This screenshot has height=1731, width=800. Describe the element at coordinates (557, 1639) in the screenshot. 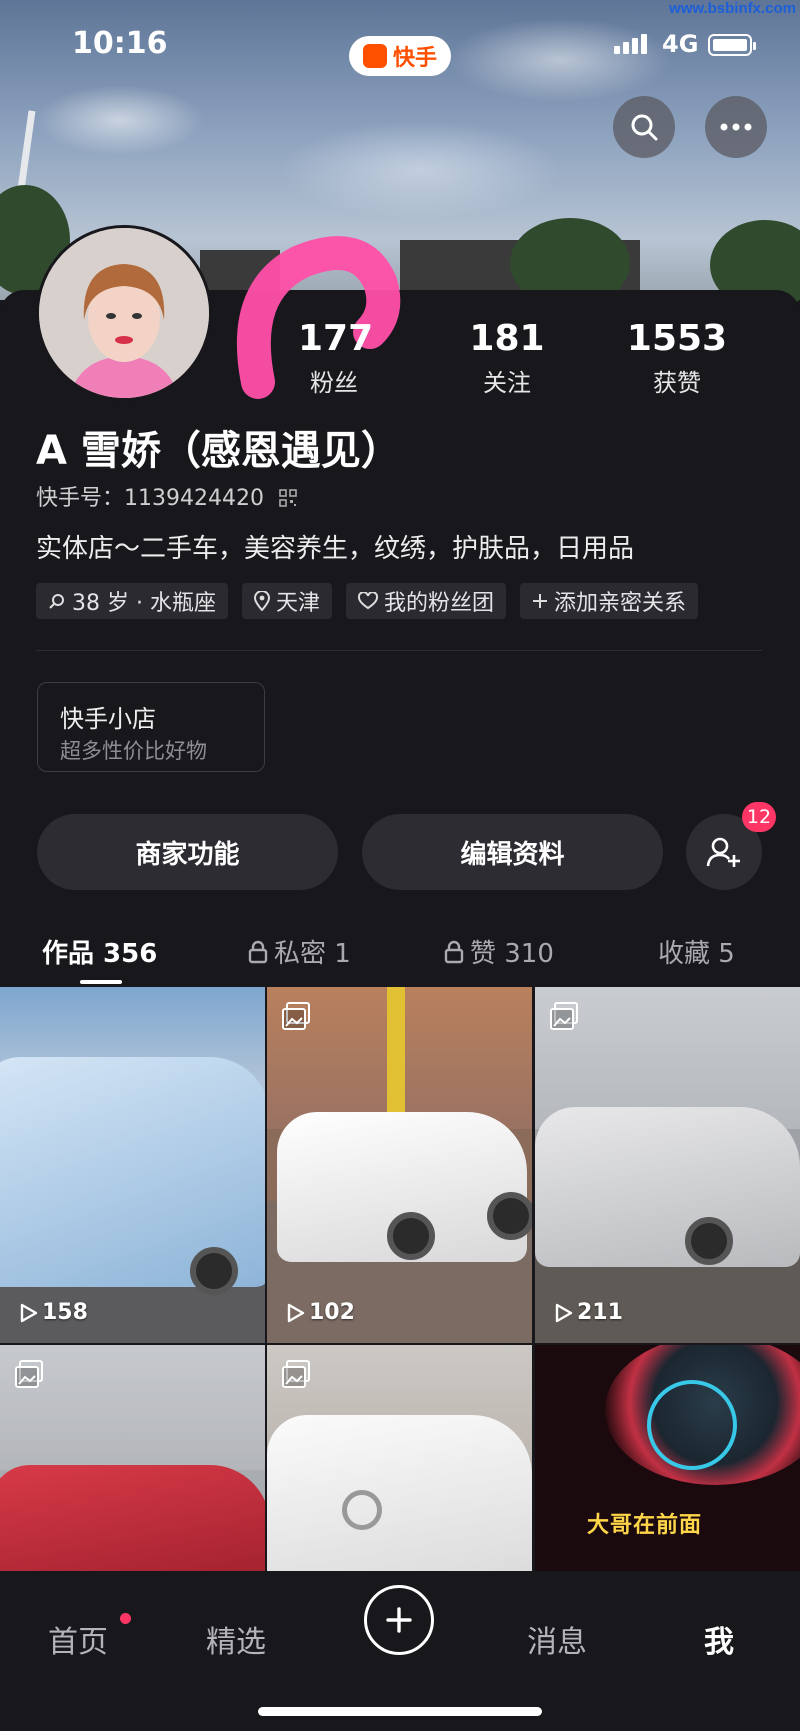

I see `nav-messages: 消息` at that location.